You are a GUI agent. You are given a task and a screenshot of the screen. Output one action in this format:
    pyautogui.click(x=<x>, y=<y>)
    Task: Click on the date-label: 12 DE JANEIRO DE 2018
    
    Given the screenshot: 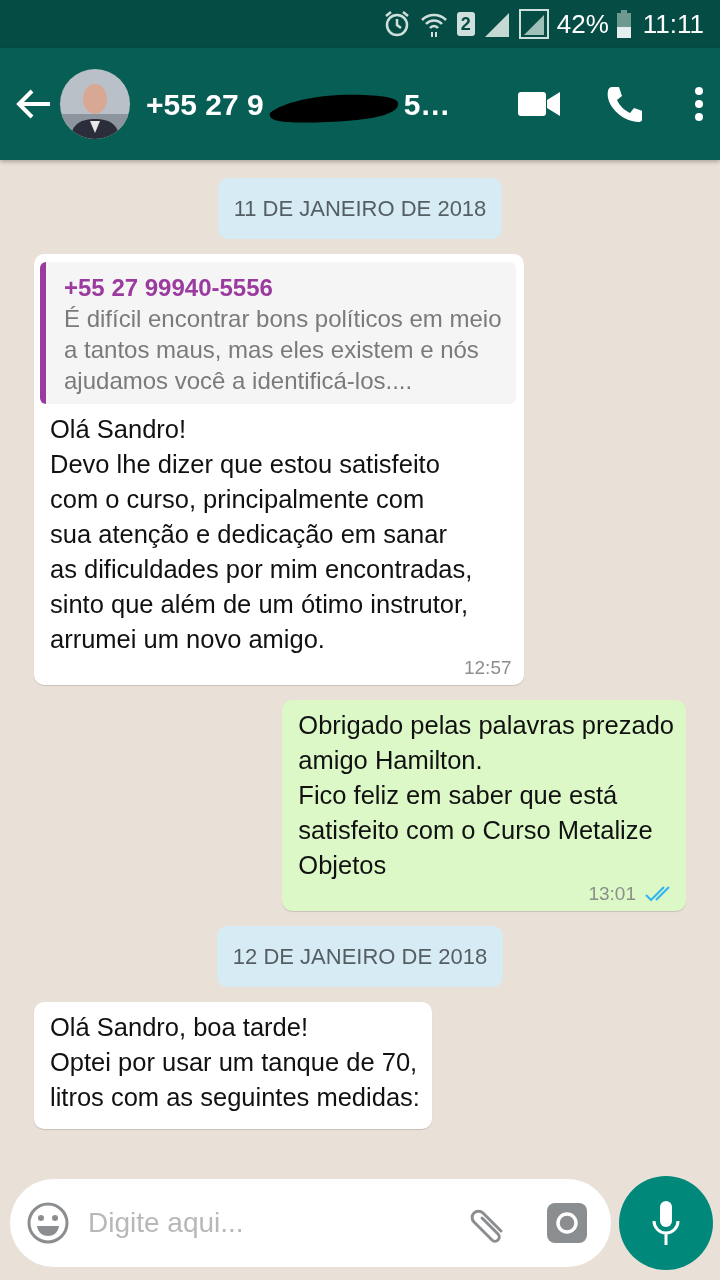 What is the action you would take?
    pyautogui.click(x=360, y=956)
    